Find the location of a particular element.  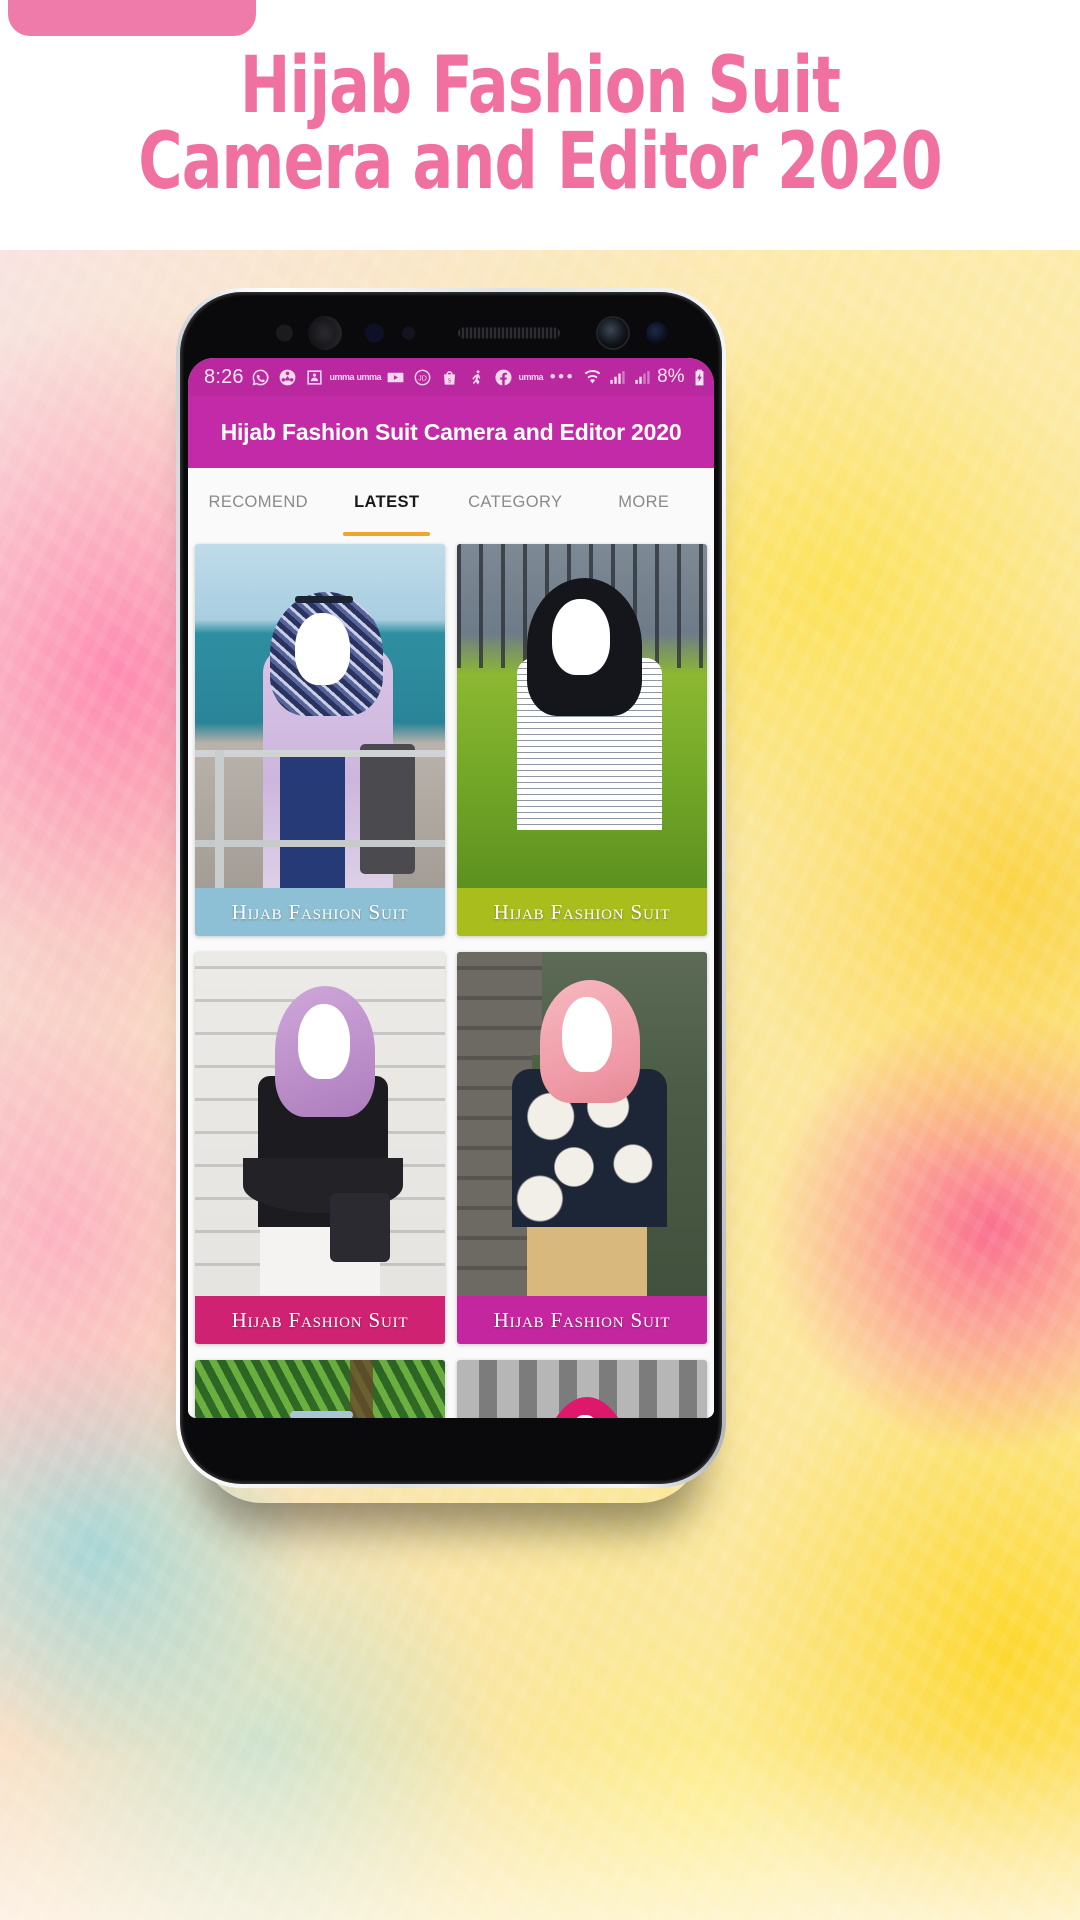

umma-icon: umma is located at coordinates (341, 376).